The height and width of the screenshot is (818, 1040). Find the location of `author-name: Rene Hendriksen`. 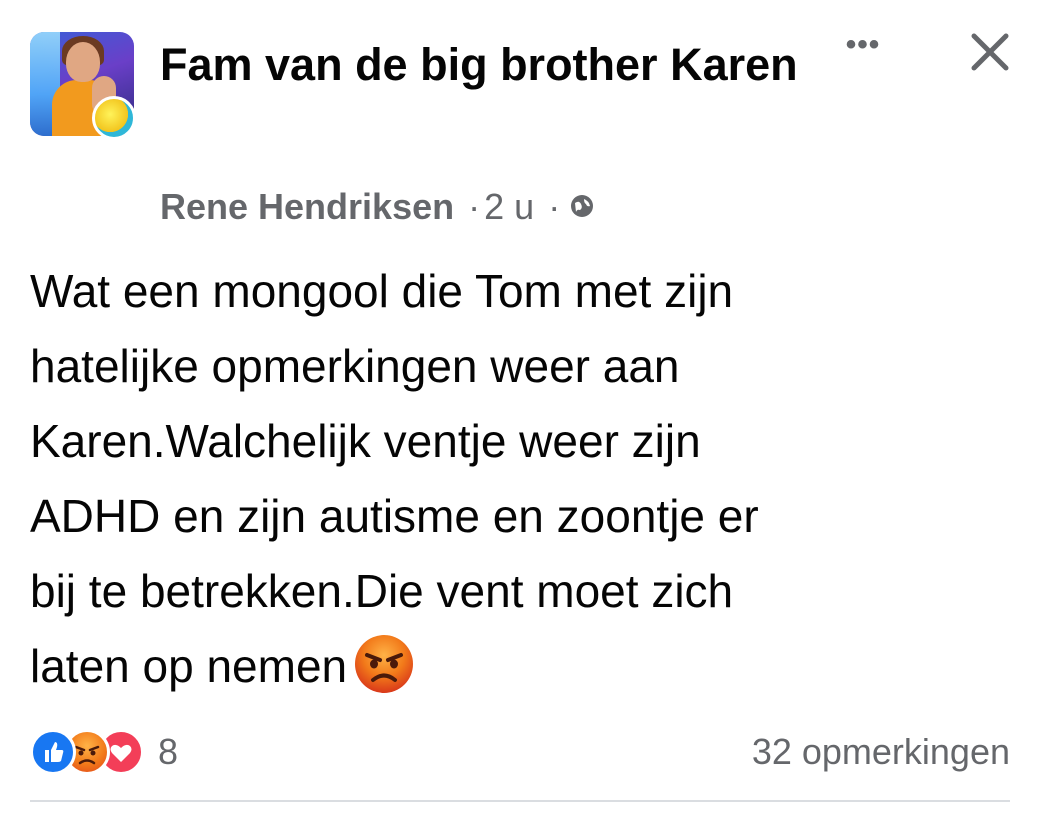

author-name: Rene Hendriksen is located at coordinates (307, 206).